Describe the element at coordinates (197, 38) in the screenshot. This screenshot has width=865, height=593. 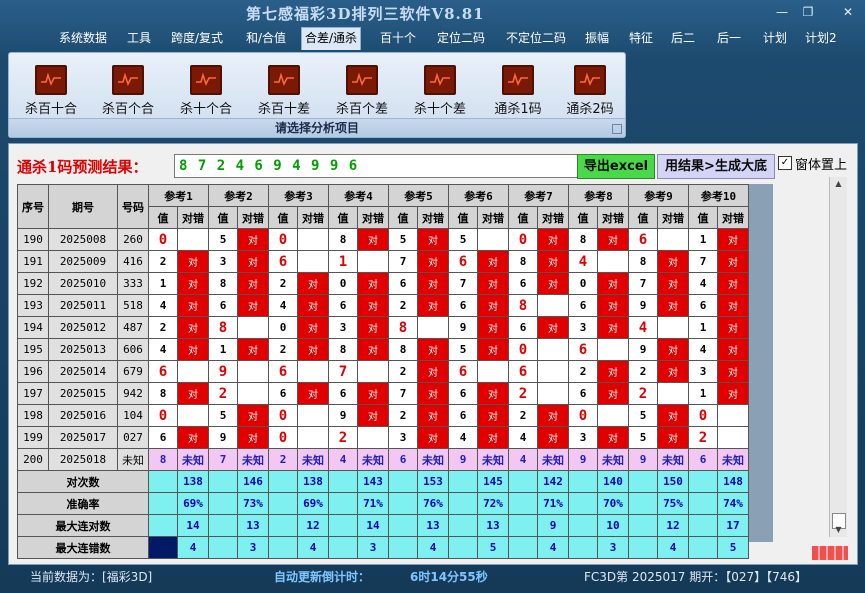
I see `menu-item-3: 跨度/复式` at that location.